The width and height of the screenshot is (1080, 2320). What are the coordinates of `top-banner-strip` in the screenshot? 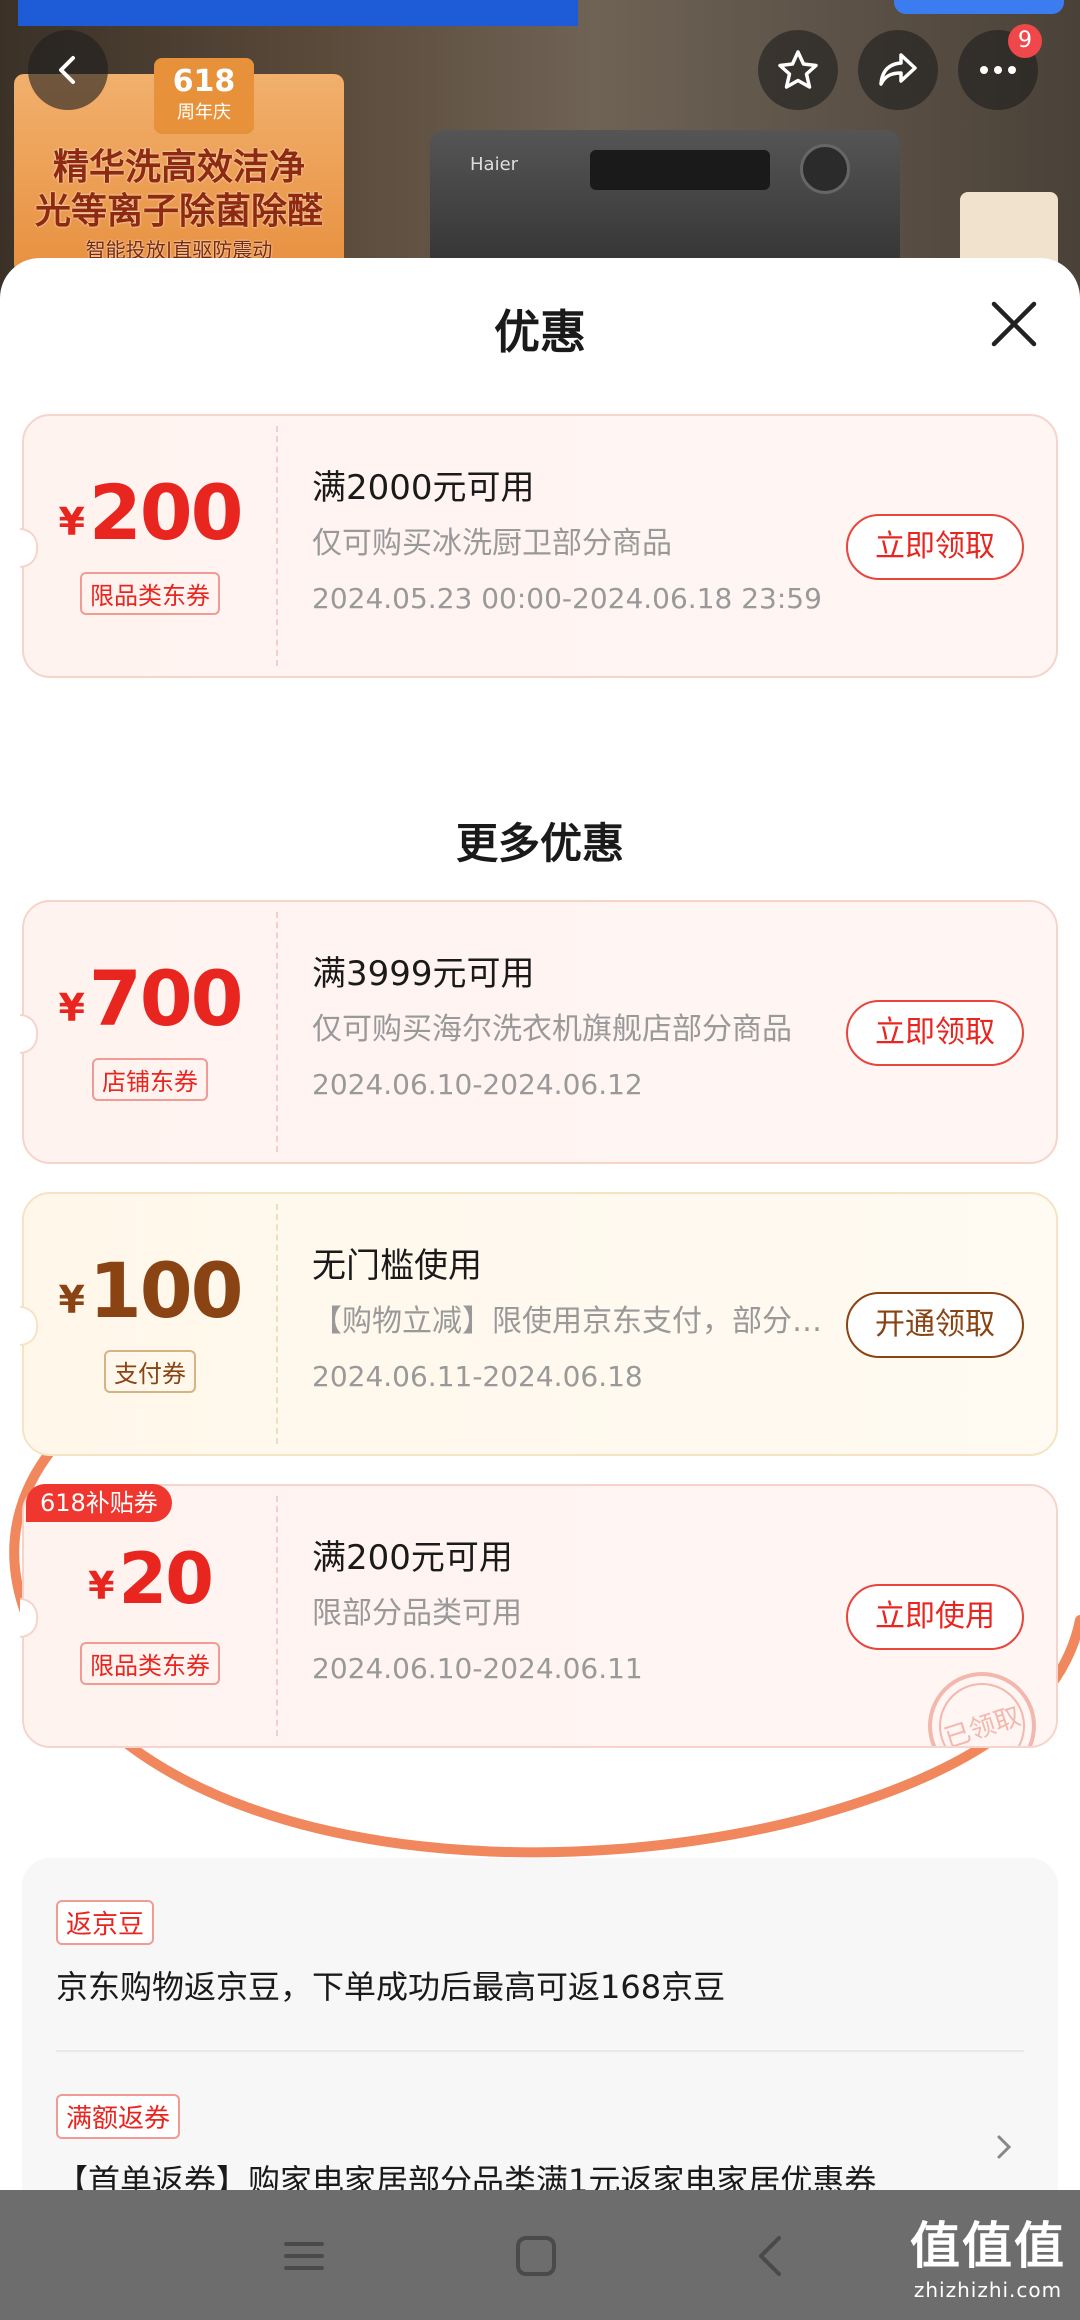 It's located at (298, 13).